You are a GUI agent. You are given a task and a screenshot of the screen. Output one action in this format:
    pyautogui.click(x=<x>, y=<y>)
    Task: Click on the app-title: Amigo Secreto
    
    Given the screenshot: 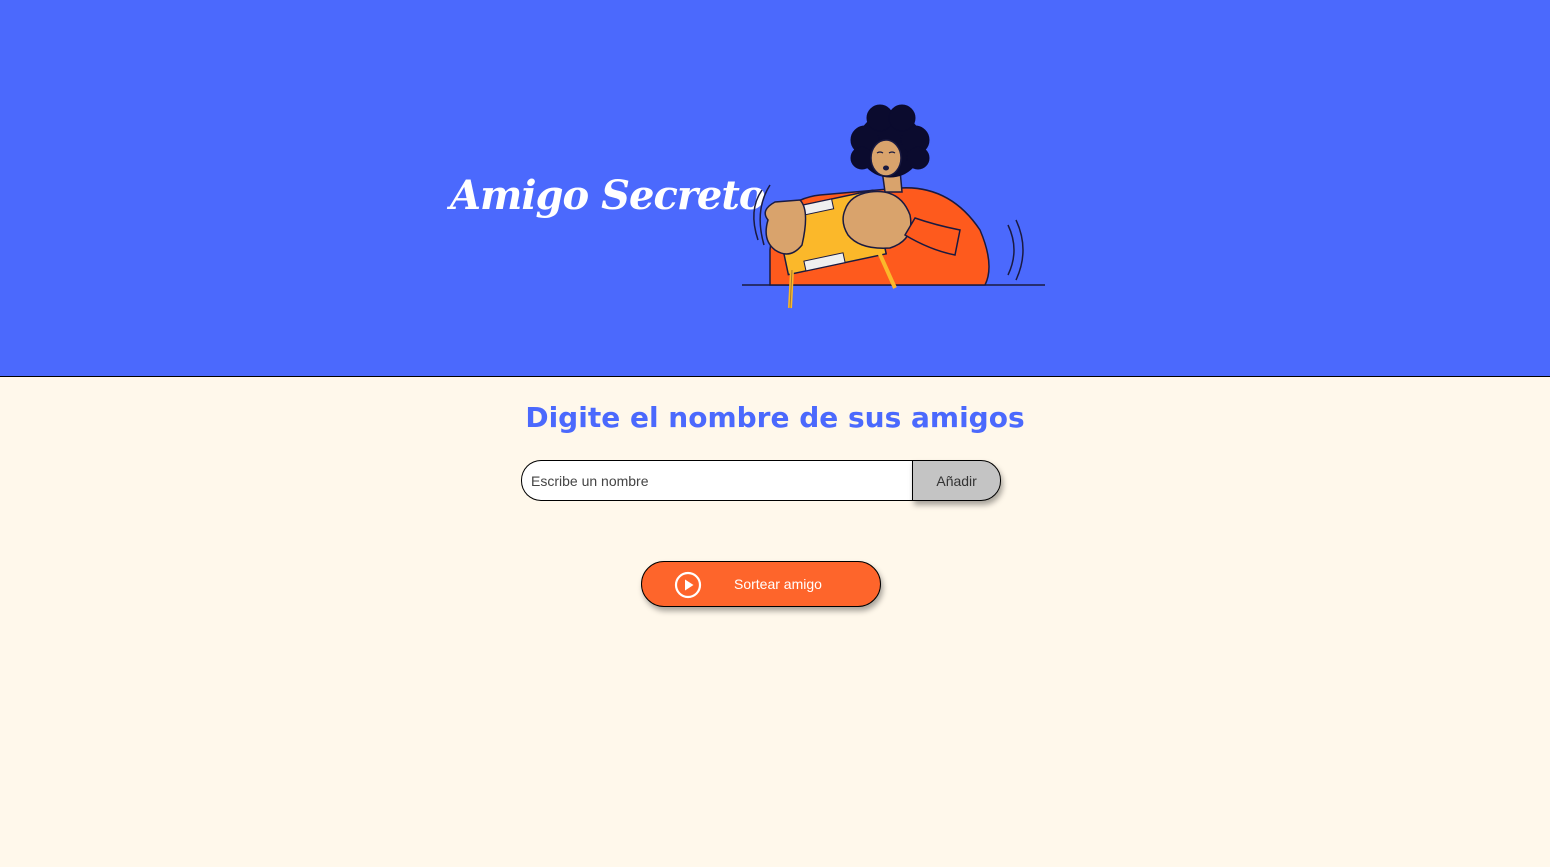 What is the action you would take?
    pyautogui.click(x=607, y=195)
    